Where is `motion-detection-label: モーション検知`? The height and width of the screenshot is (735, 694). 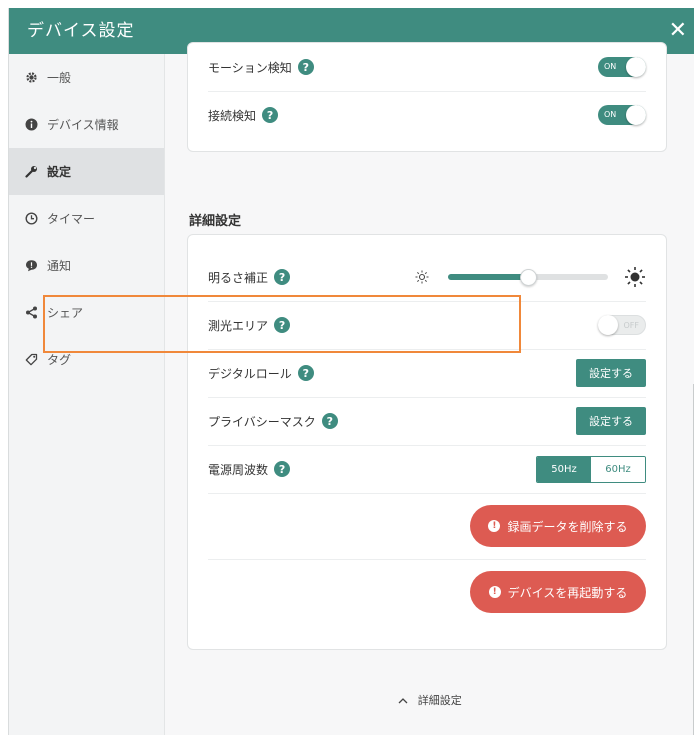
motion-detection-label: モーション検知 is located at coordinates (250, 67).